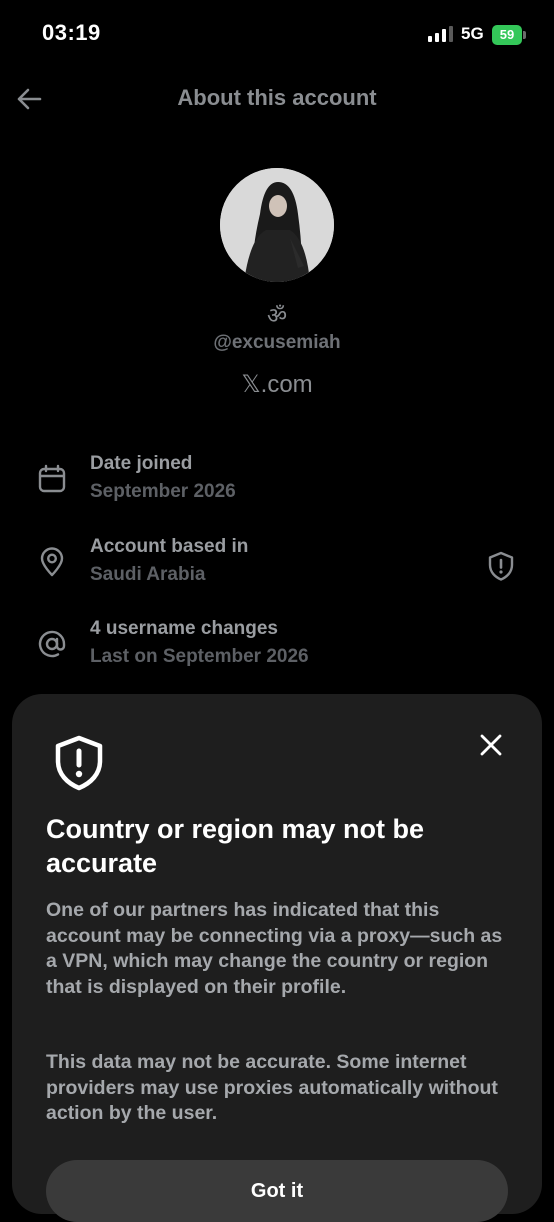  What do you see at coordinates (148, 574) in the screenshot?
I see `info-value: Saudi Arabia` at bounding box center [148, 574].